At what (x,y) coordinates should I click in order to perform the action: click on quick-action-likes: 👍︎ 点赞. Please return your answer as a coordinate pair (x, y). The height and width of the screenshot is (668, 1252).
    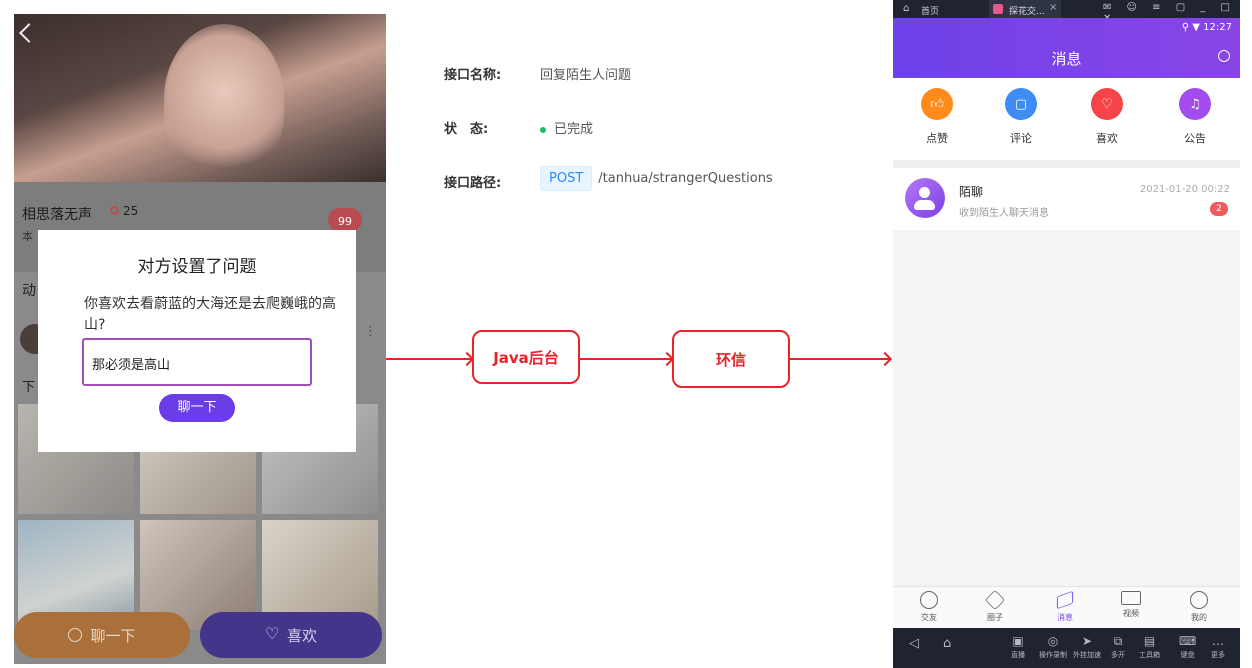
    Looking at the image, I should click on (937, 117).